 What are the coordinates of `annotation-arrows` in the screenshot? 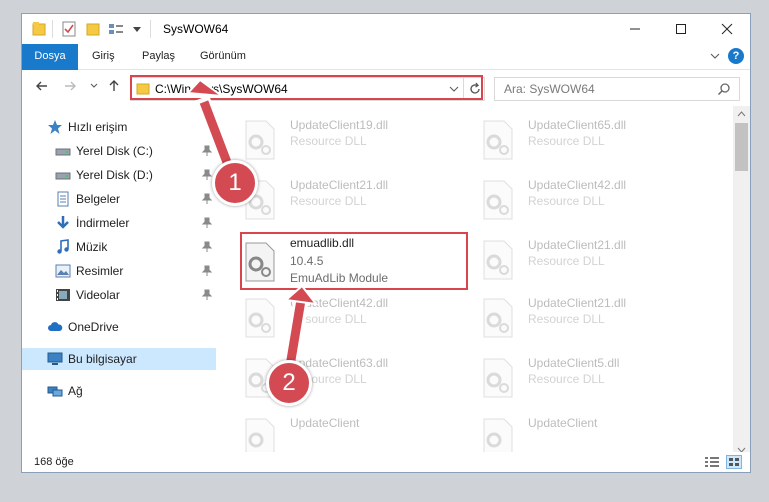 It's located at (252, 223).